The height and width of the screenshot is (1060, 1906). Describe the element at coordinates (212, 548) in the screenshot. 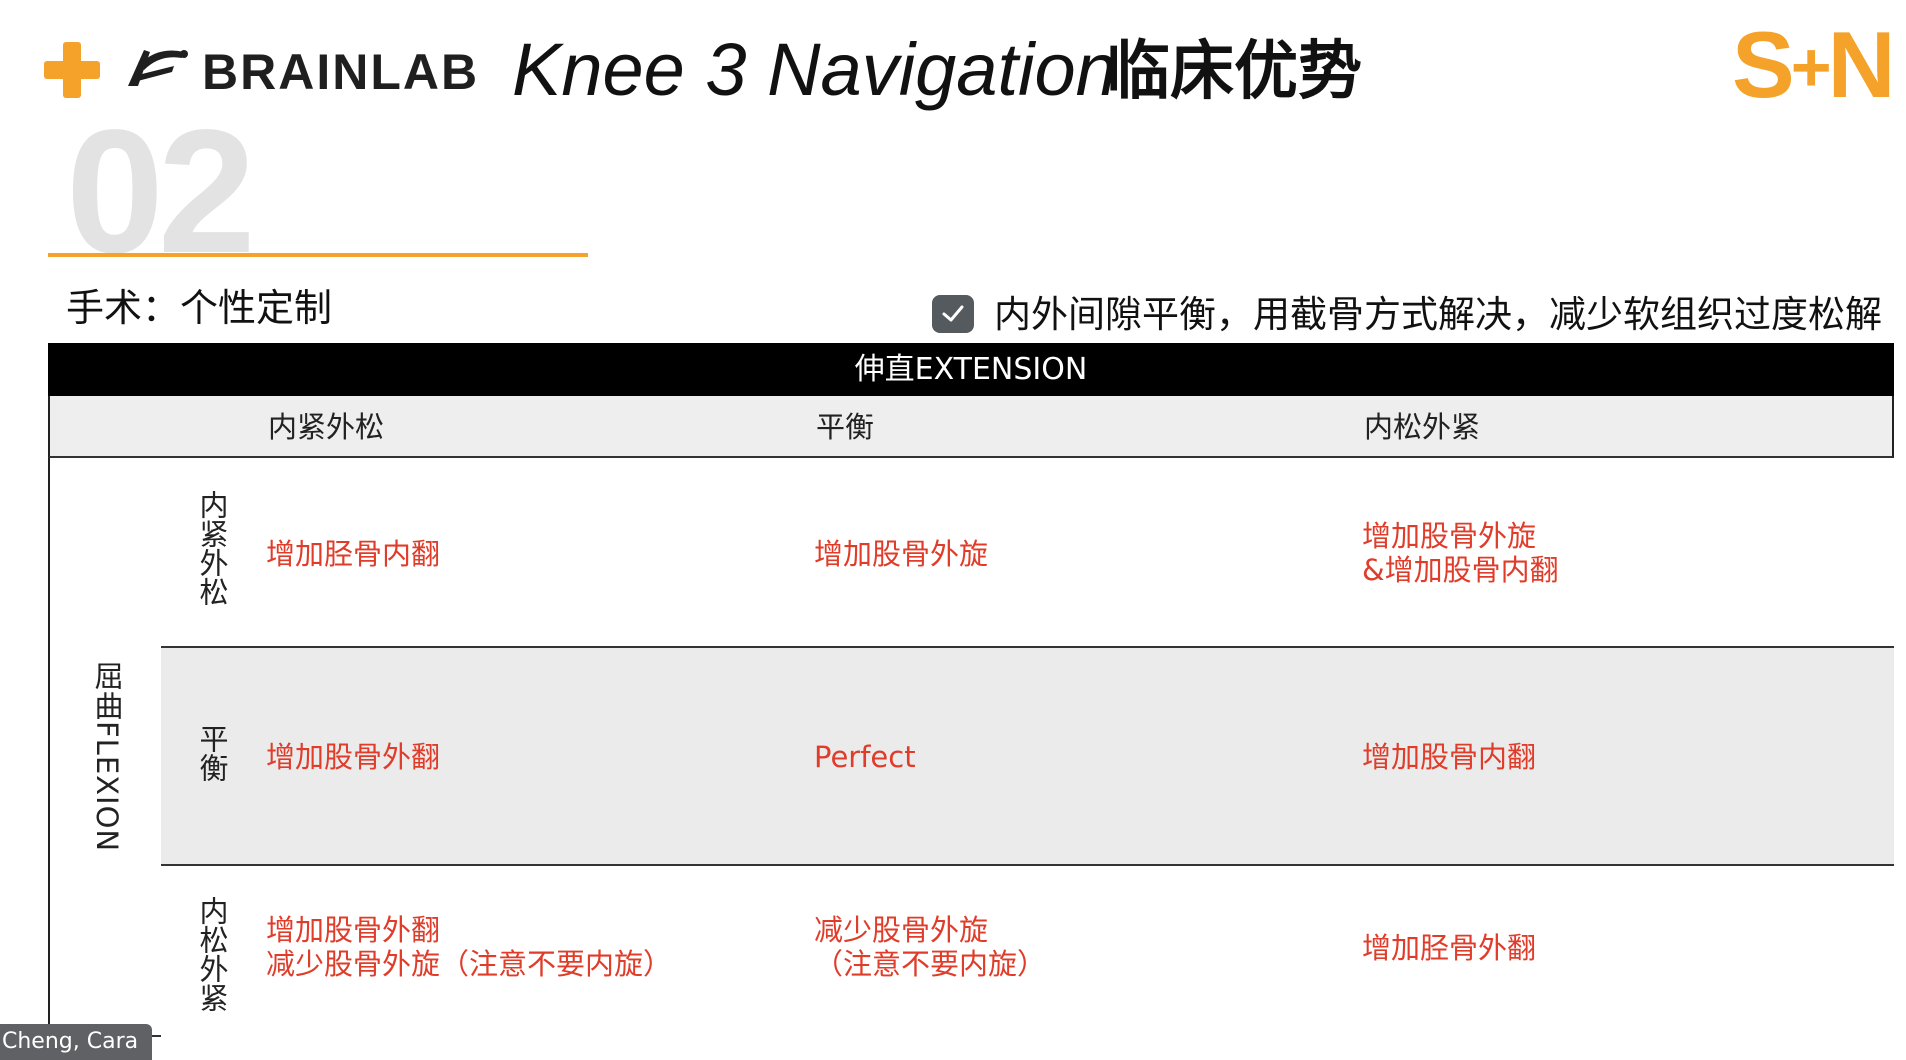

I see `row-label: 内紧外松` at that location.